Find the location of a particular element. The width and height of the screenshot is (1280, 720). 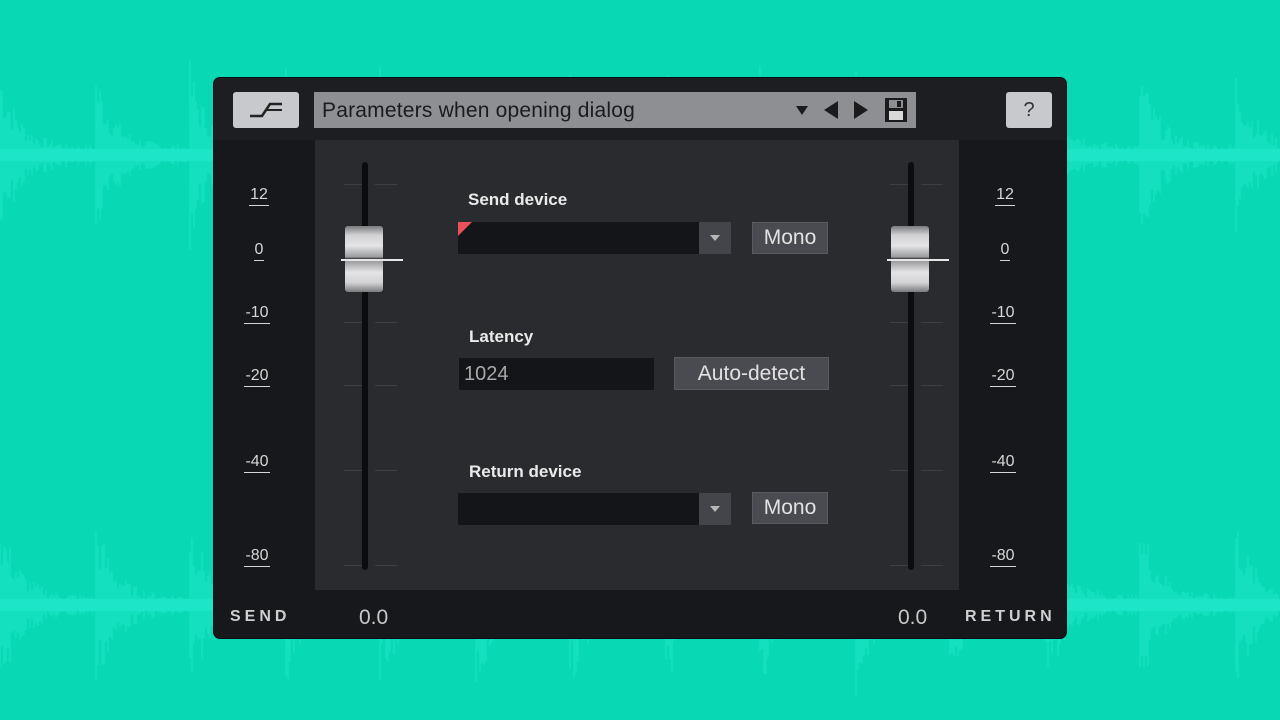

return-fader-handle is located at coordinates (918, 259).